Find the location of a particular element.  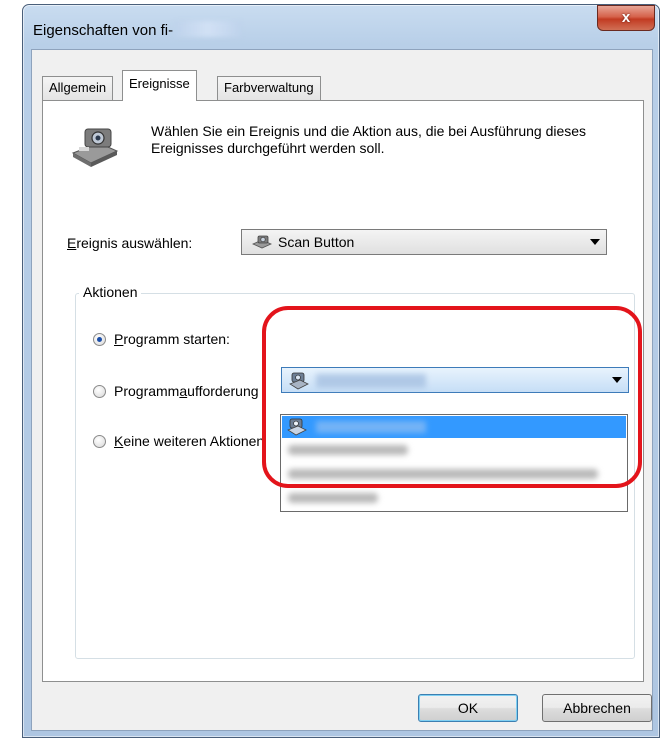

event-label-accel: E is located at coordinates (72, 243).